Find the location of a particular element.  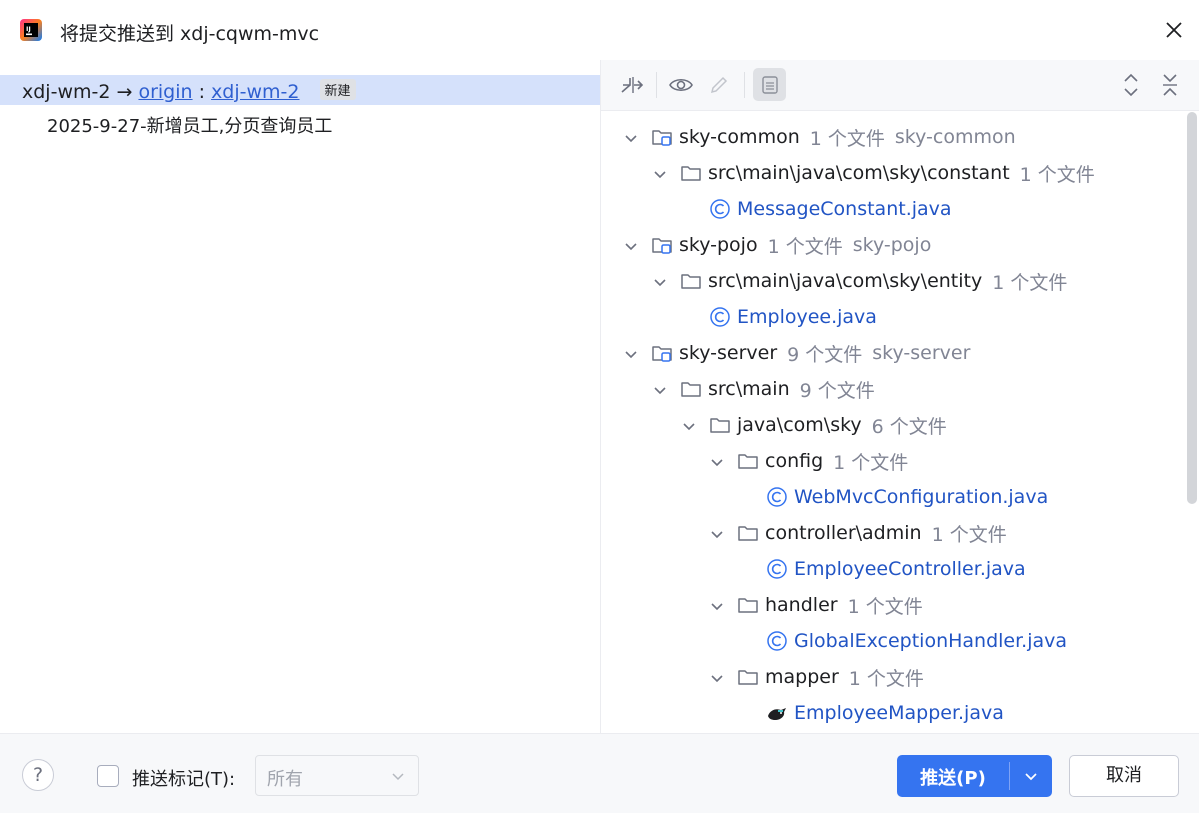

file-row: EmployeeController.java is located at coordinates (896, 569).